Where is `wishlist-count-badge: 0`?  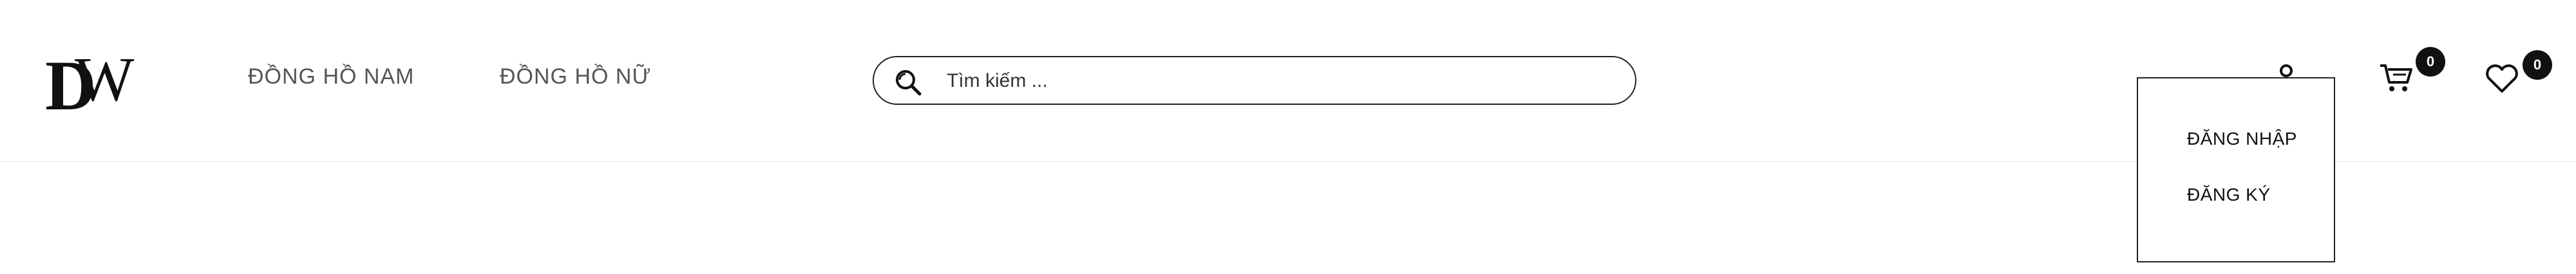 wishlist-count-badge: 0 is located at coordinates (2537, 65).